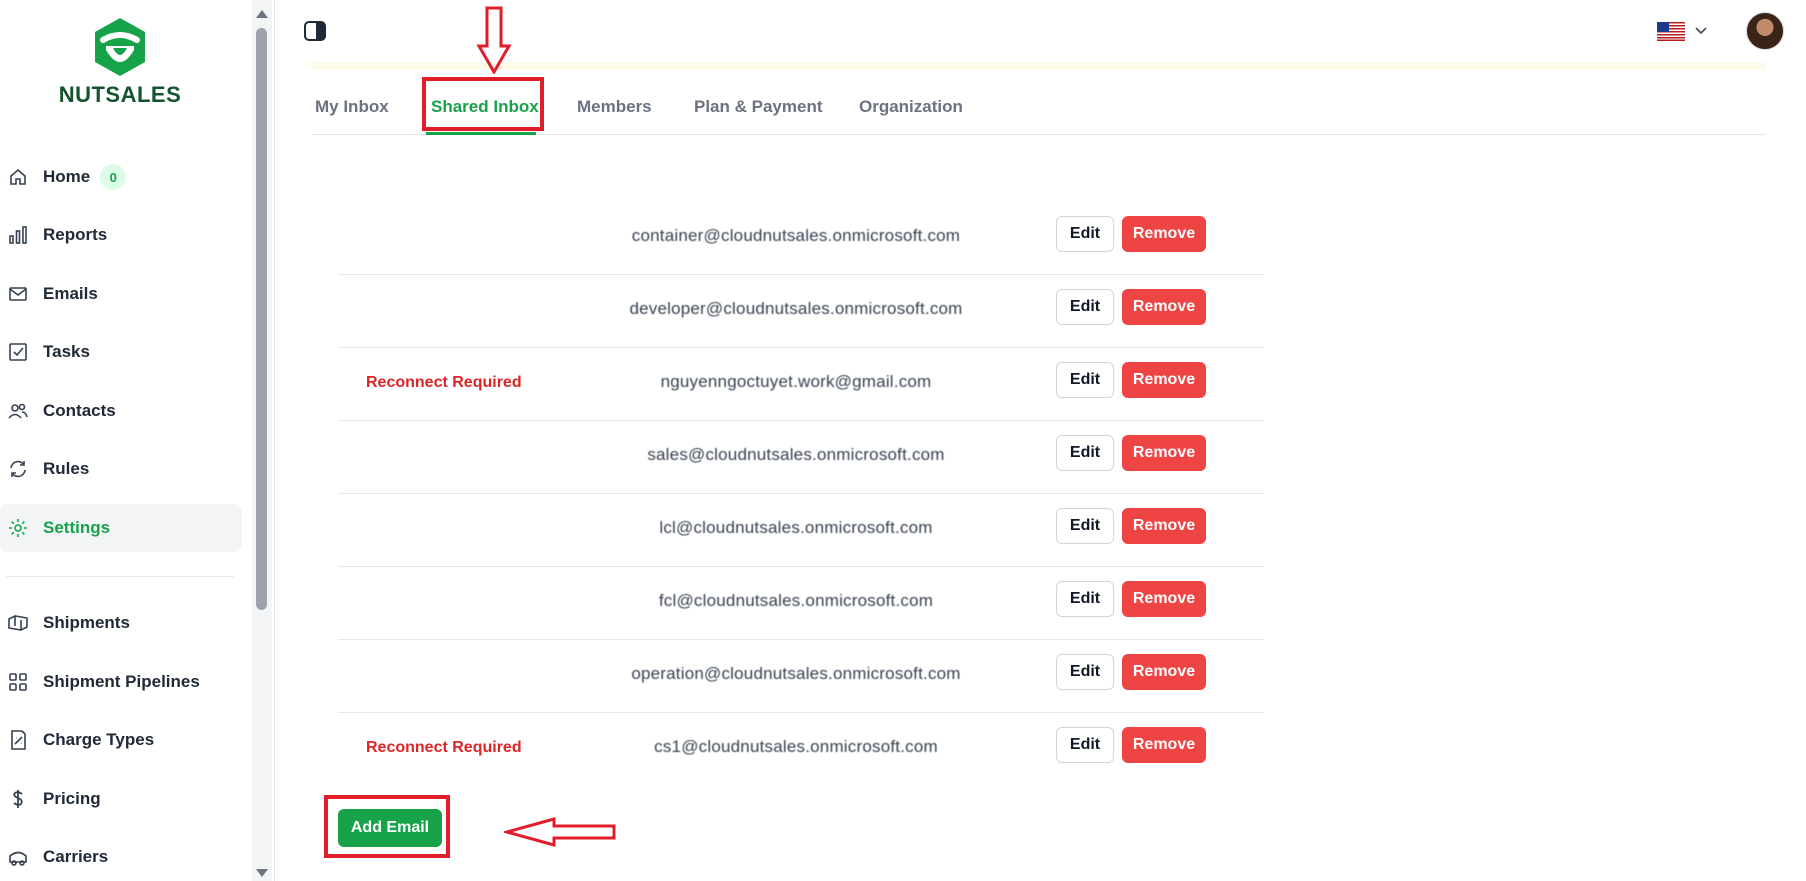  What do you see at coordinates (121, 799) in the screenshot?
I see `sidebar-item-pricing: Pricing` at bounding box center [121, 799].